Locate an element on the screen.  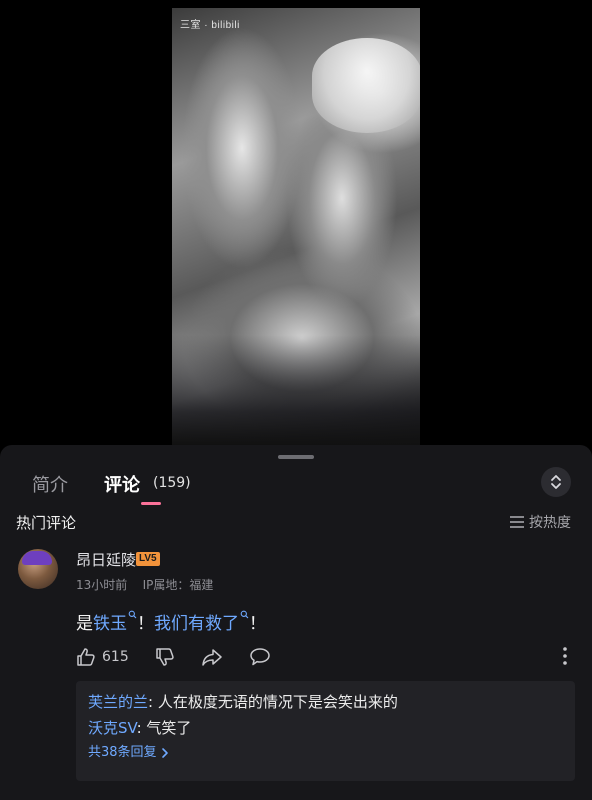
comment-text-before: 是 is located at coordinates (84, 624).